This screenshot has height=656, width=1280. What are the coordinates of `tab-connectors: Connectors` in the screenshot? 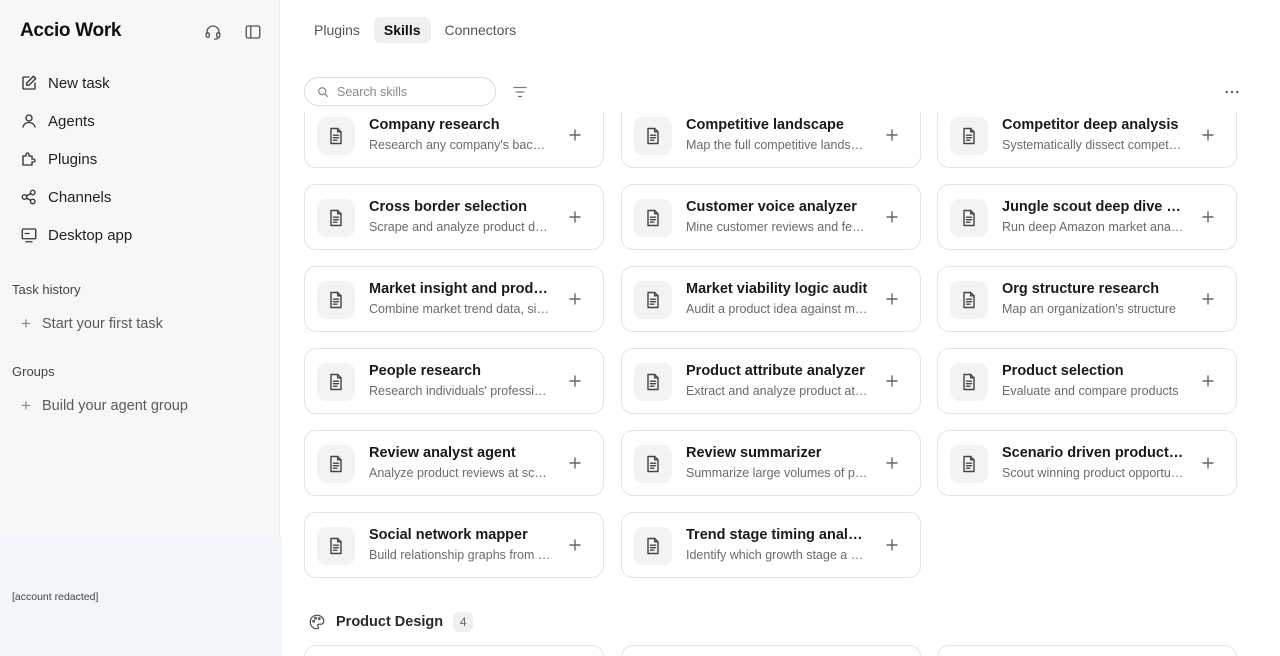 It's located at (481, 30).